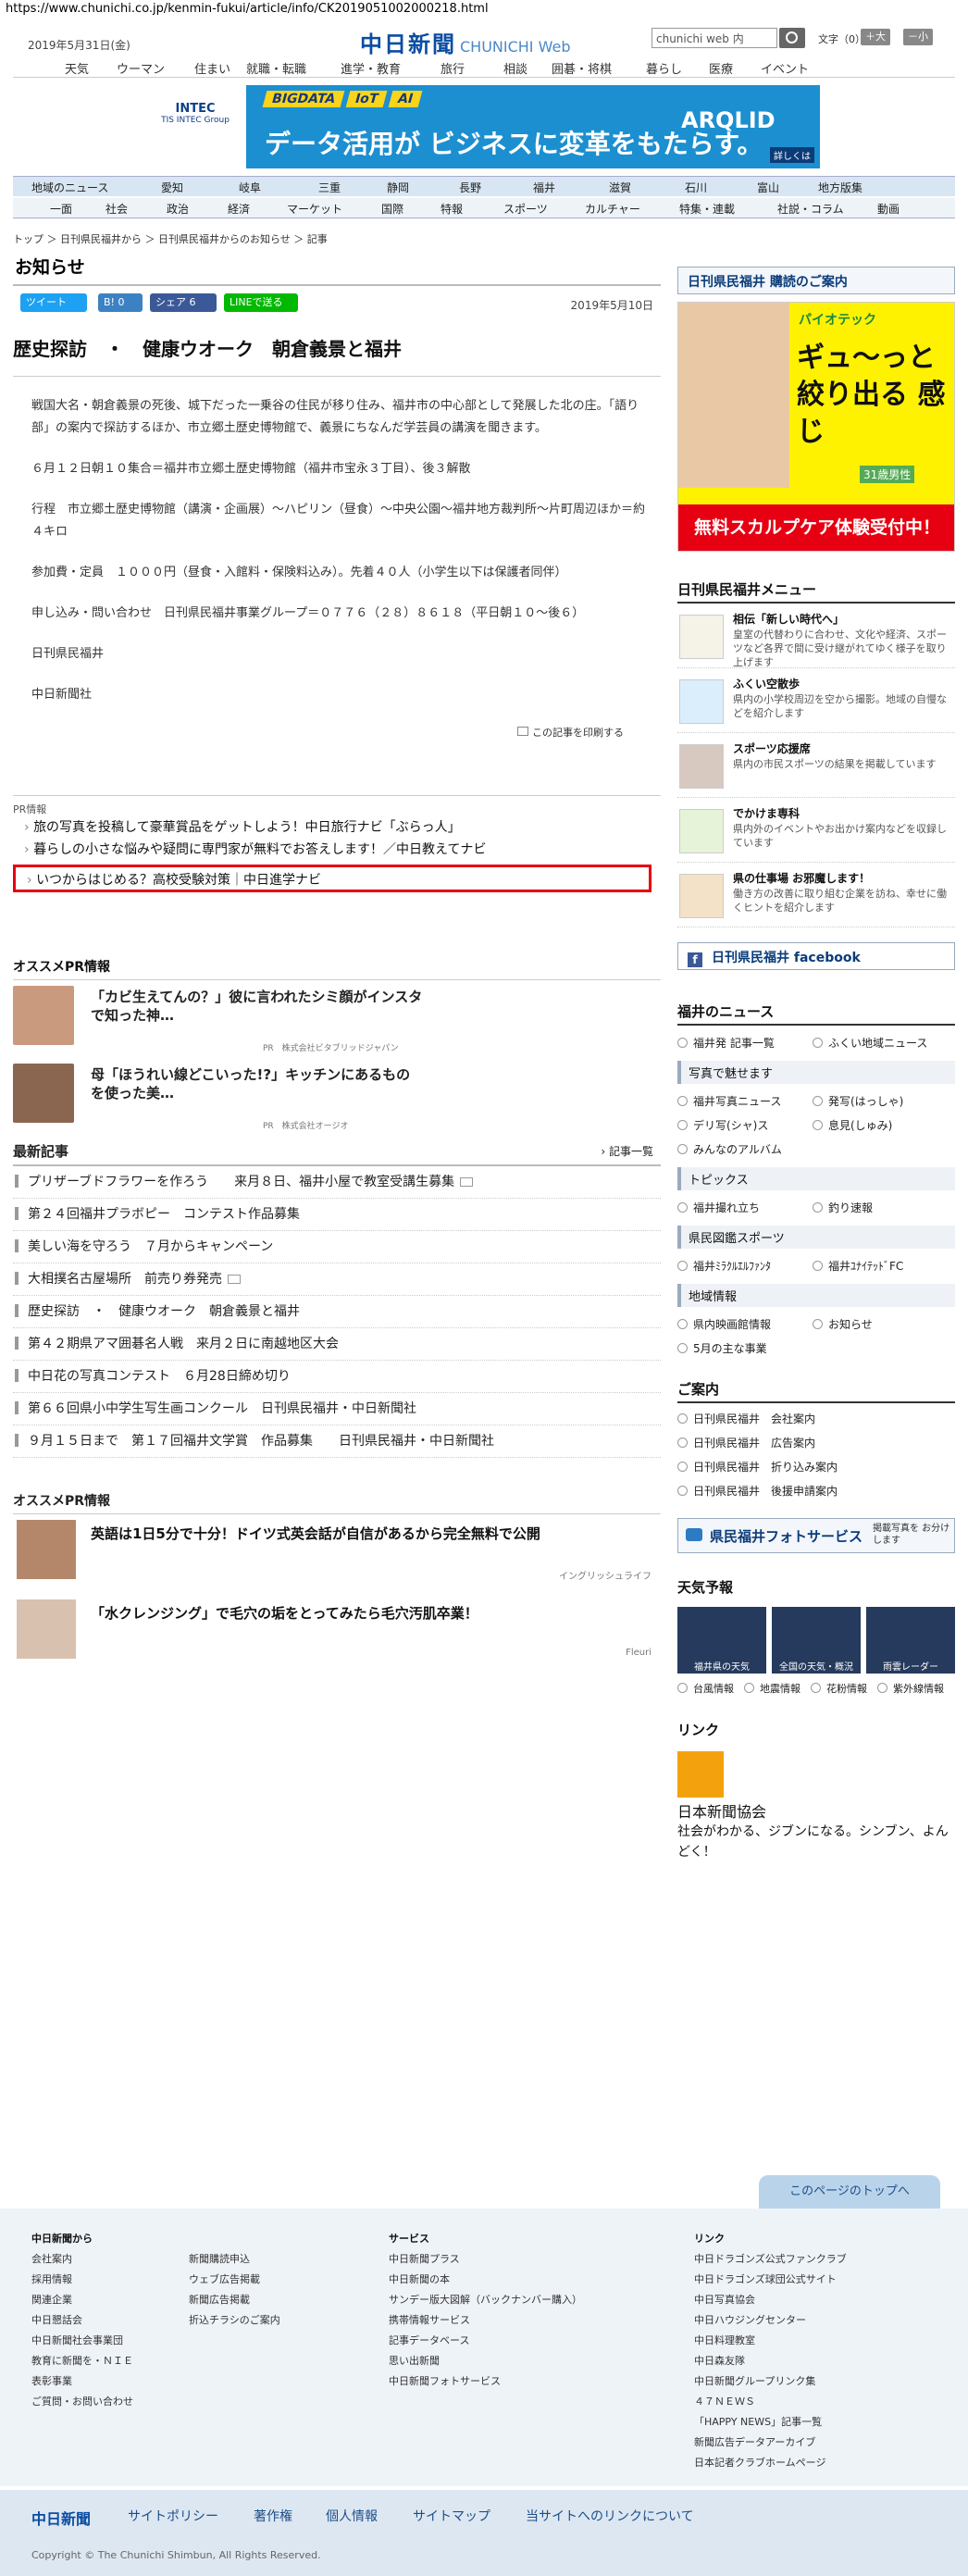 Image resolution: width=968 pixels, height=2576 pixels. Describe the element at coordinates (82, 2381) in the screenshot. I see `footer-link: 表彰事業` at that location.